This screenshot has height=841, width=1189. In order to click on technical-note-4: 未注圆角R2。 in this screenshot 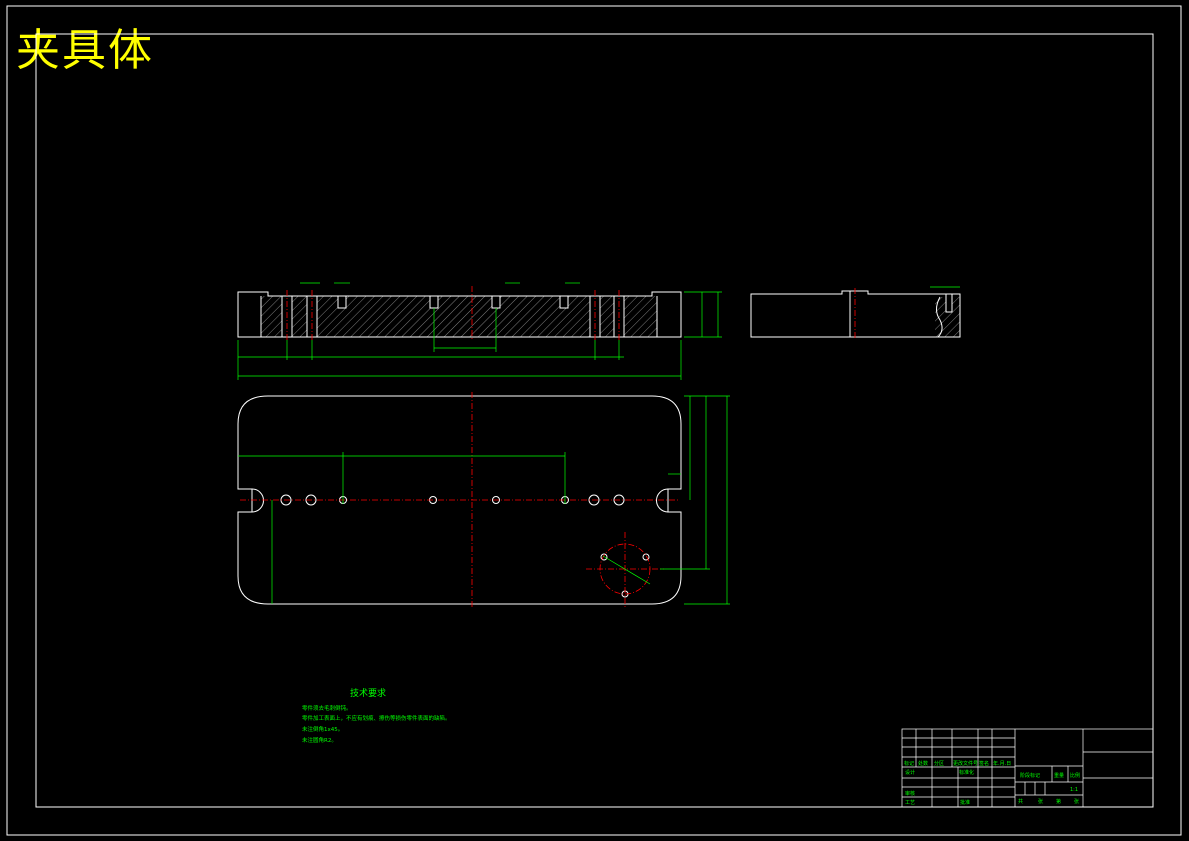, I will do `click(319, 741)`.